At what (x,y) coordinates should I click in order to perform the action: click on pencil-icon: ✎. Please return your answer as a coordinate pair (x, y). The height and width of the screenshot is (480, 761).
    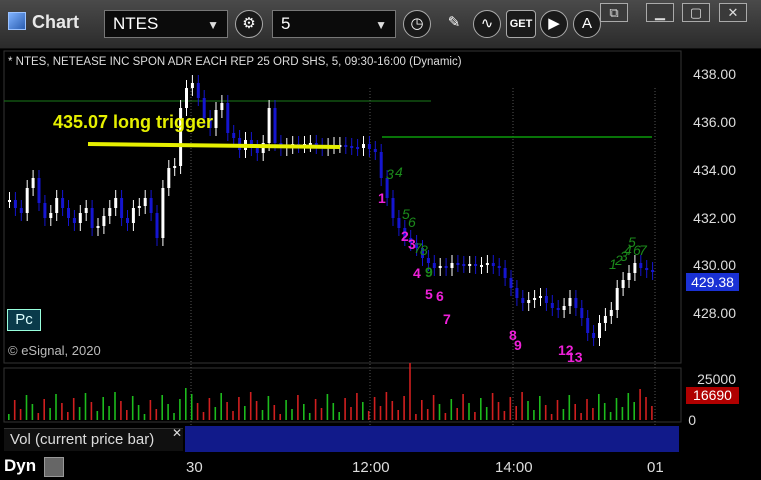
    Looking at the image, I should click on (454, 24).